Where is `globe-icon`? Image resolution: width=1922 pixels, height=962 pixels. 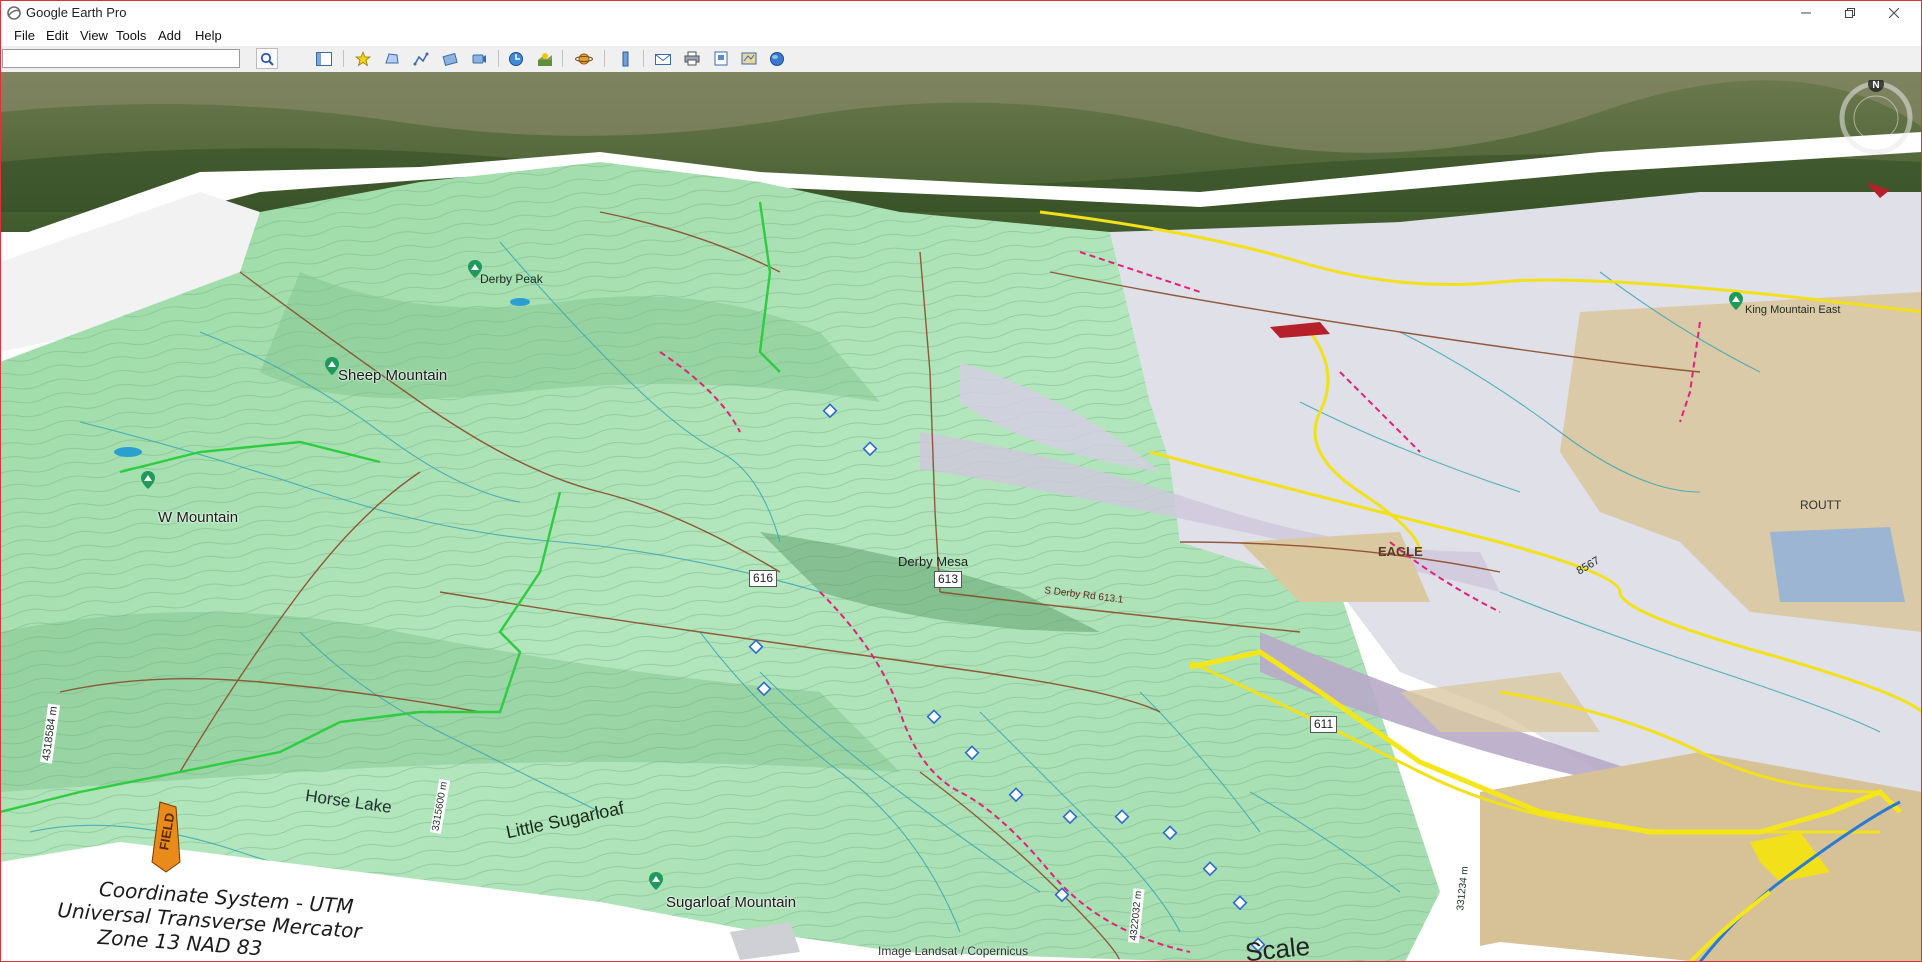 globe-icon is located at coordinates (777, 58).